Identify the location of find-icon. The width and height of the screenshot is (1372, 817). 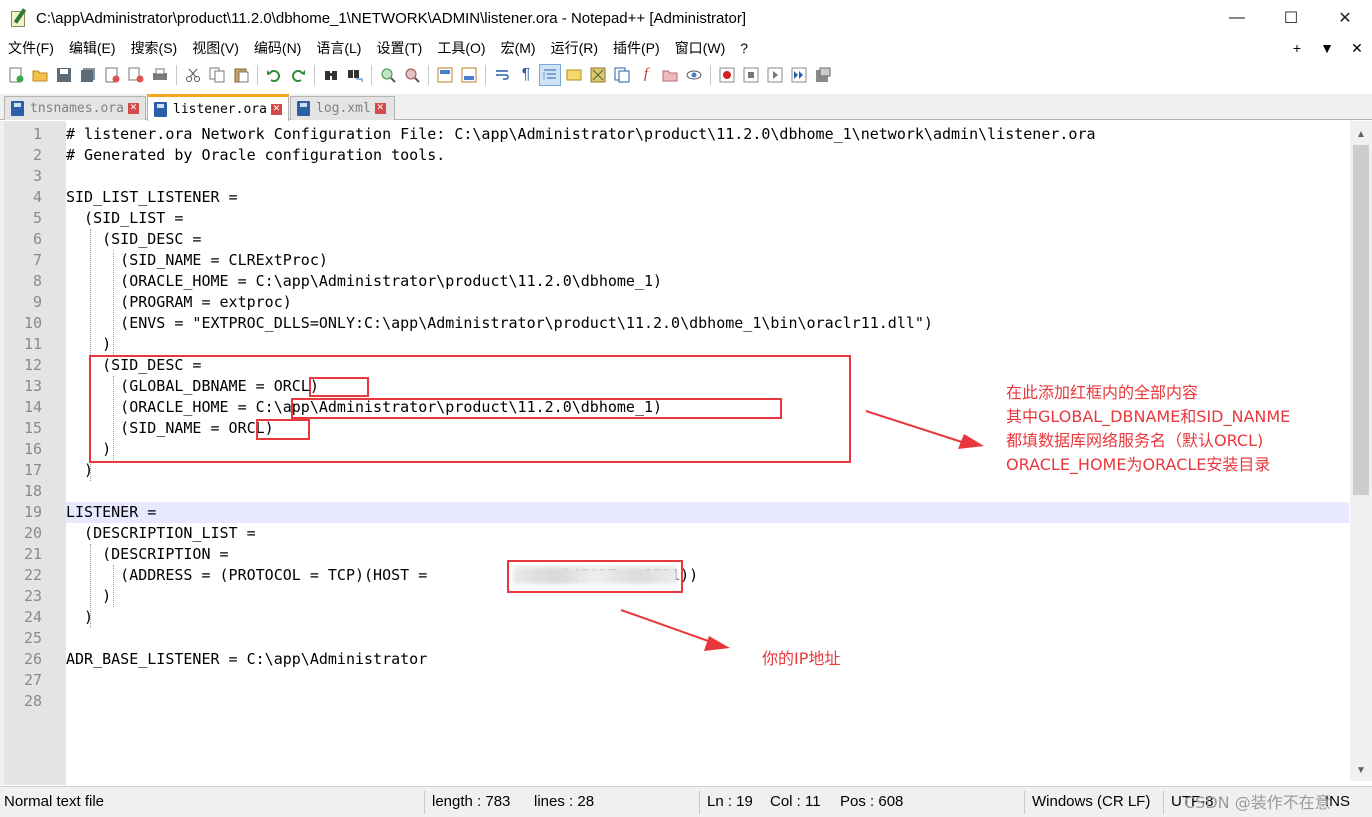
(331, 75).